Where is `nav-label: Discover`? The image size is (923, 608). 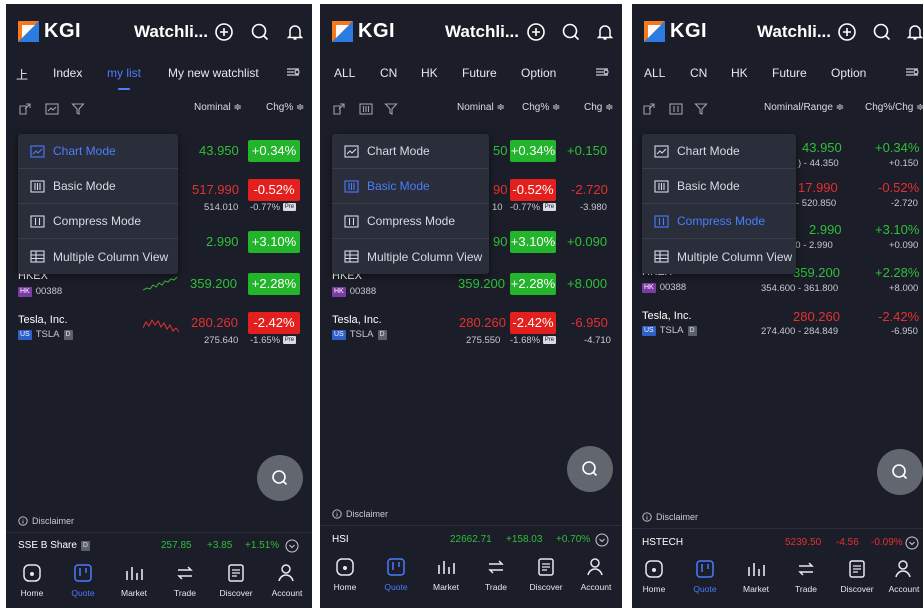
nav-label: Discover is located at coordinates (857, 589).